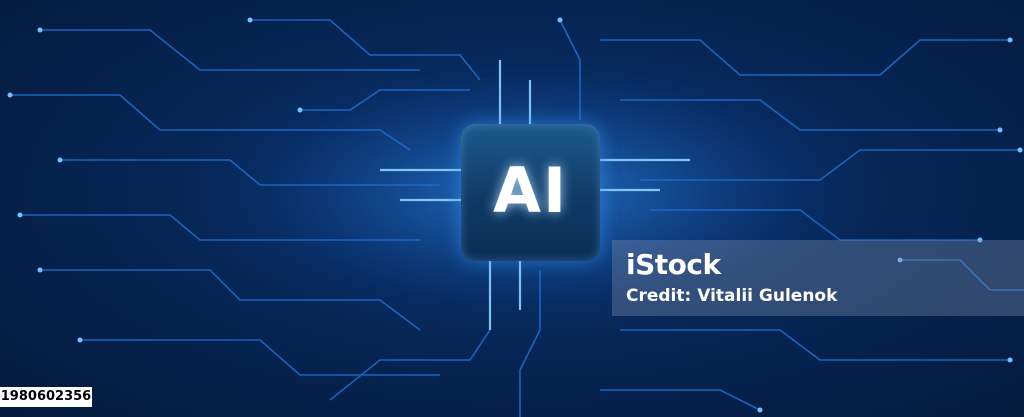 The image size is (1024, 417). Describe the element at coordinates (732, 296) in the screenshot. I see `photo-credit: Credit: Vitalii Gulenok` at that location.